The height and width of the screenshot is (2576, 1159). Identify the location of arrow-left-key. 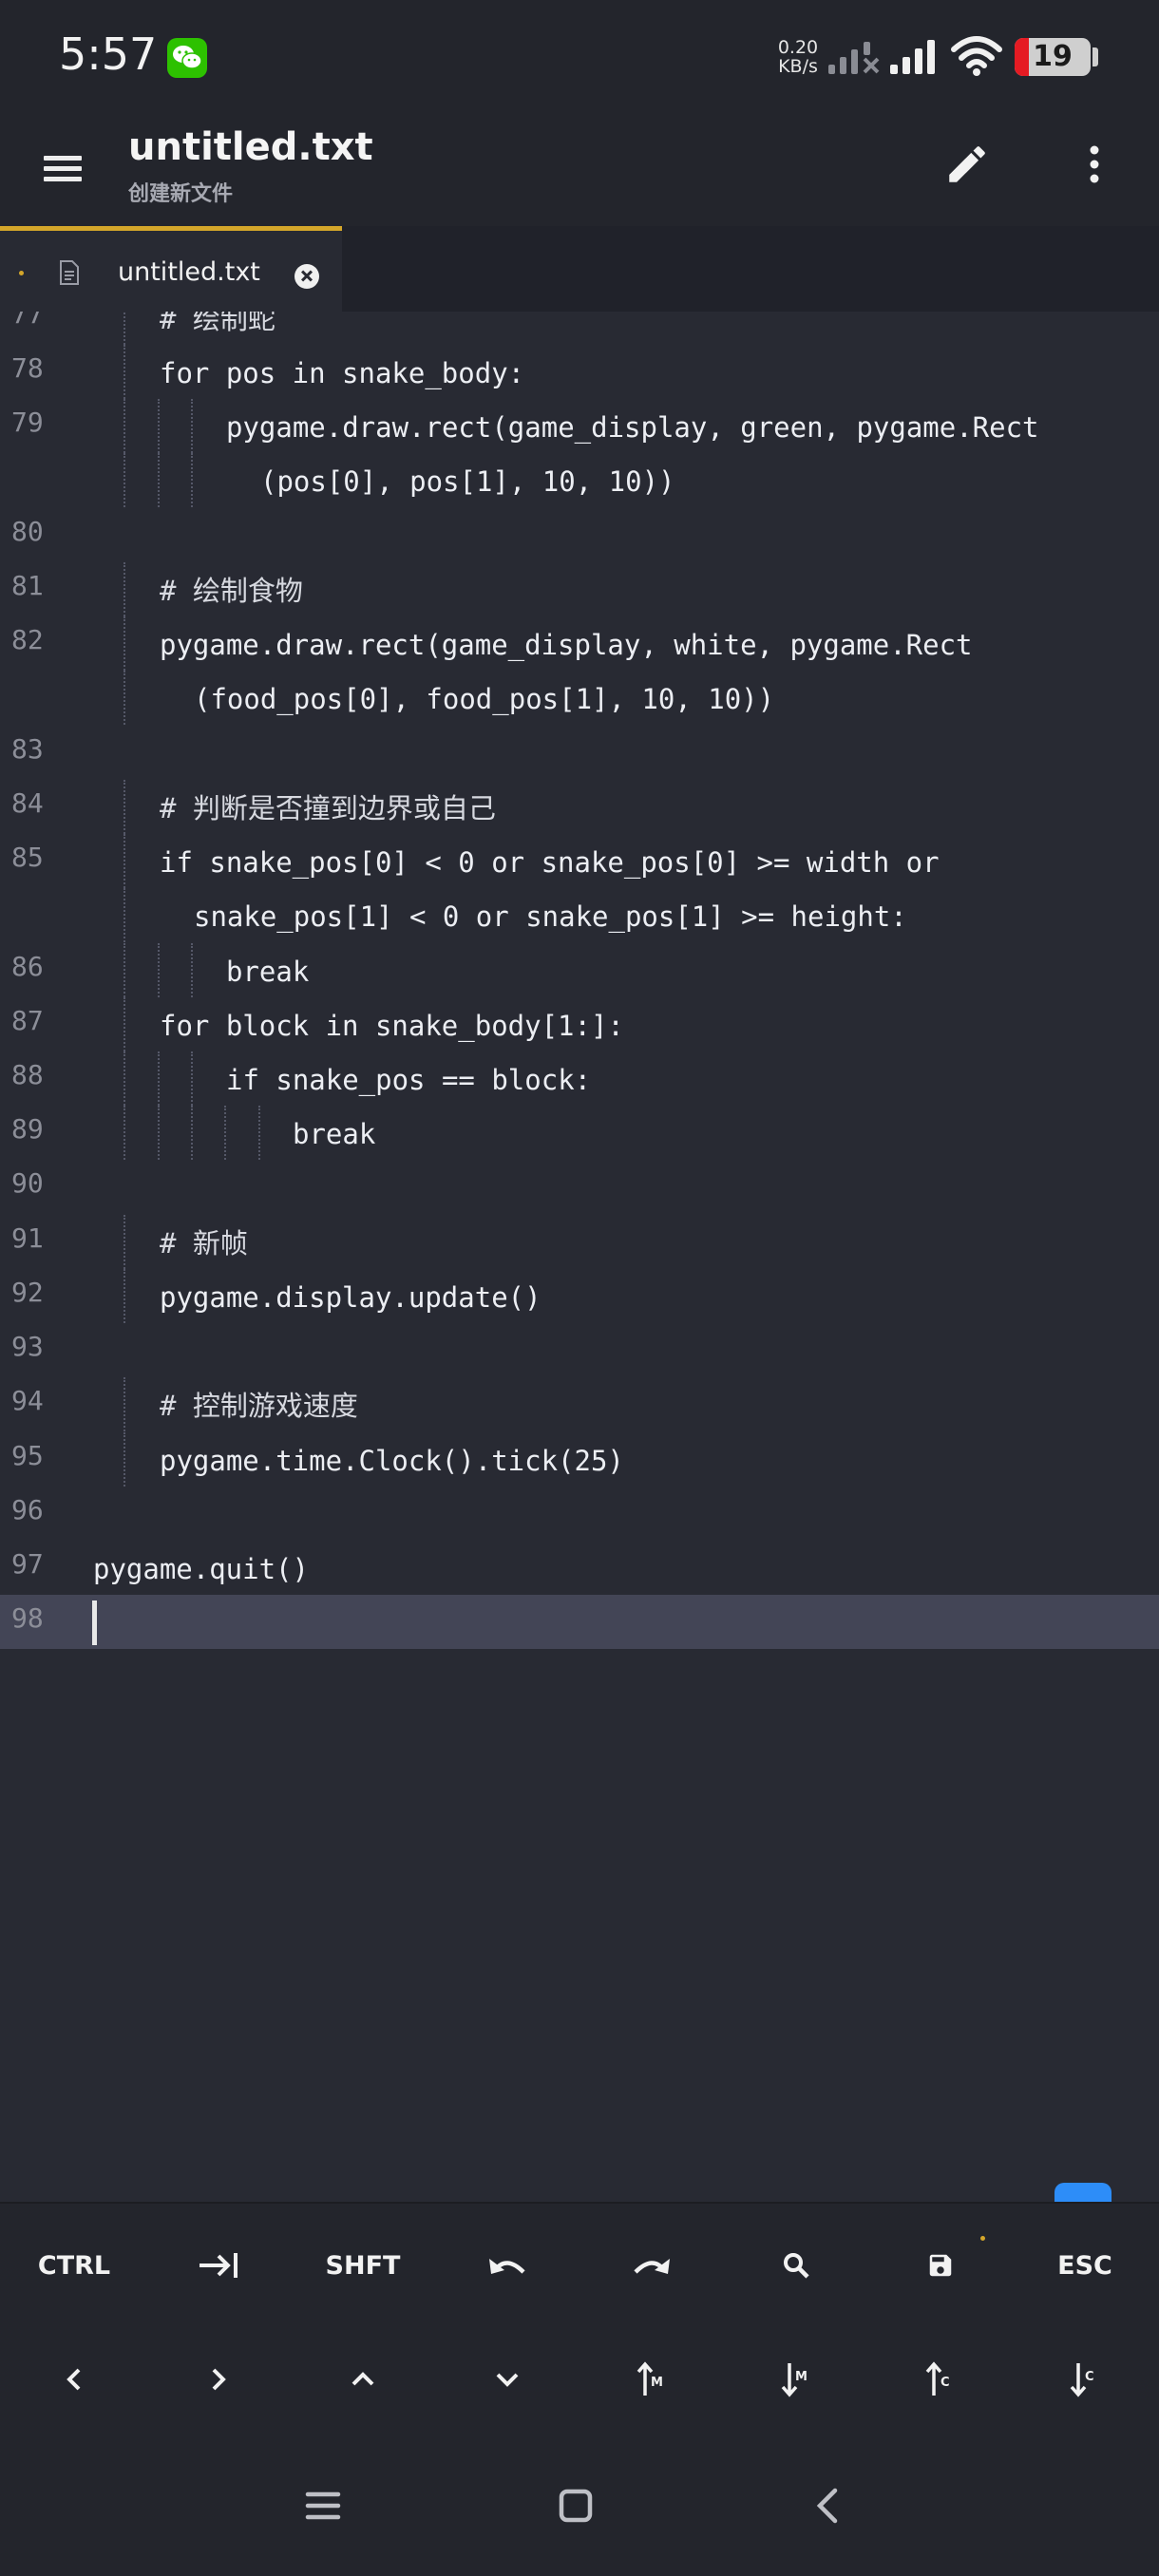
(74, 2379).